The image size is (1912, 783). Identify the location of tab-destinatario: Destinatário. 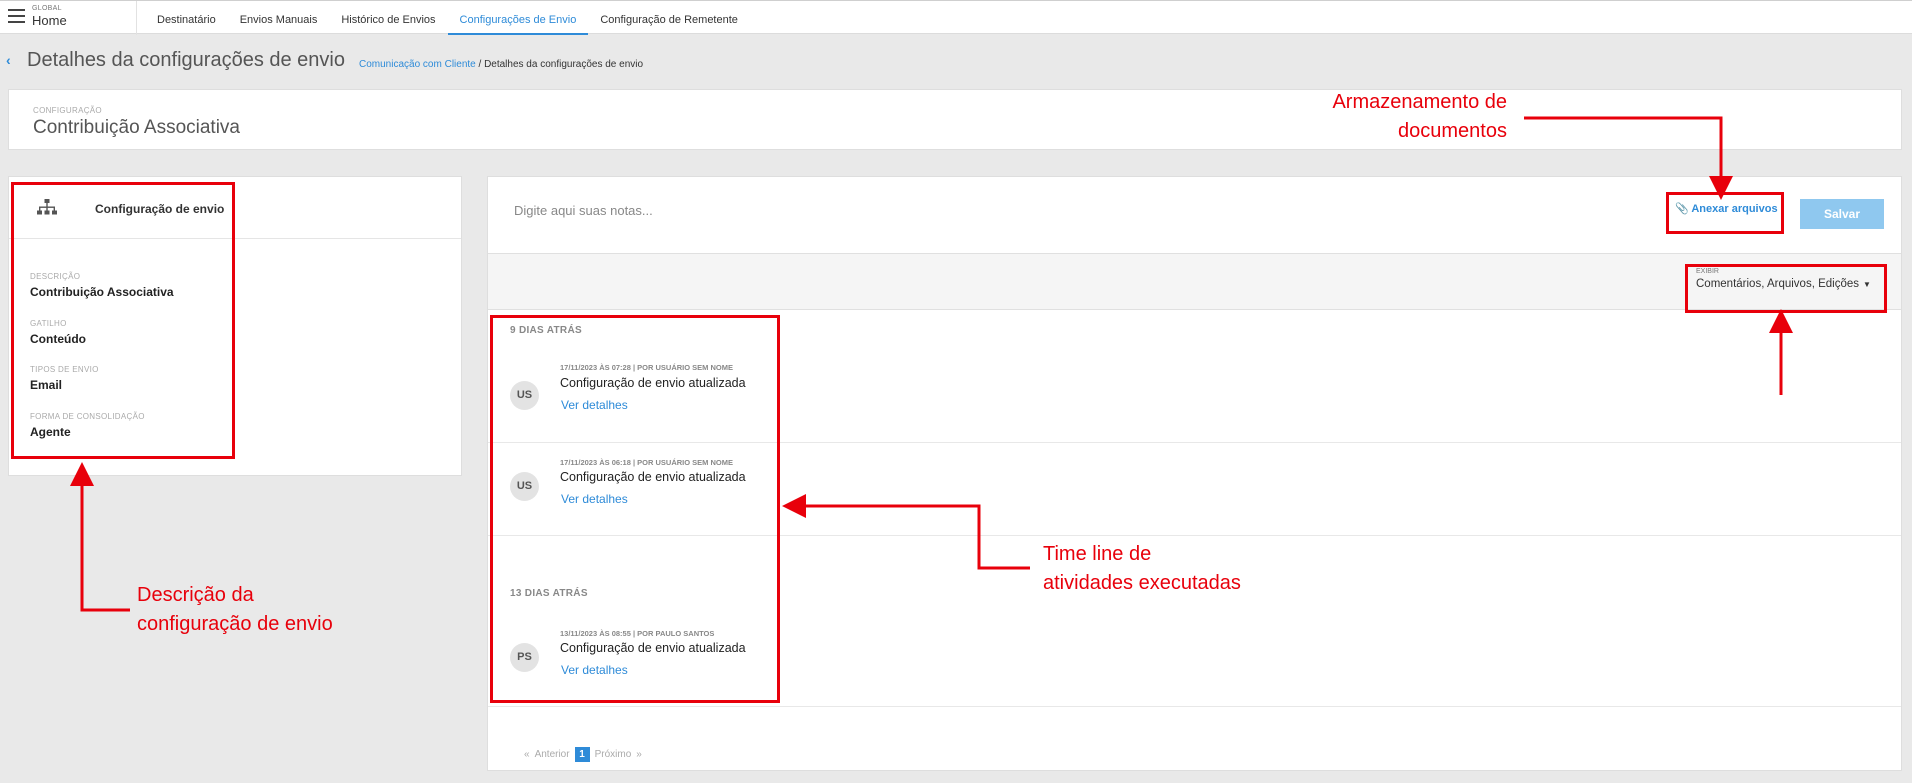
(186, 18).